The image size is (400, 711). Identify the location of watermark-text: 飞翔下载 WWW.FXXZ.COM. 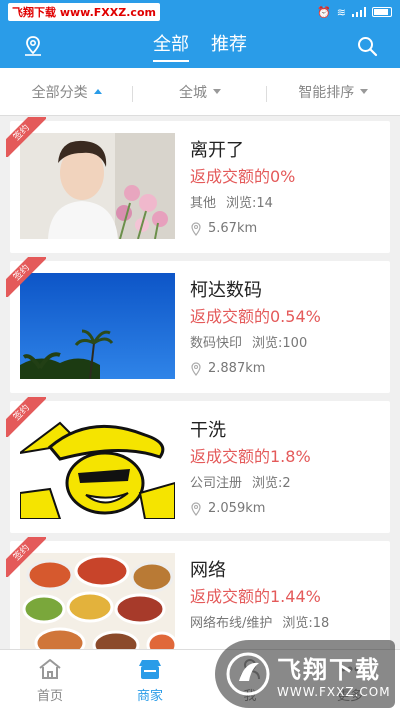
(334, 674).